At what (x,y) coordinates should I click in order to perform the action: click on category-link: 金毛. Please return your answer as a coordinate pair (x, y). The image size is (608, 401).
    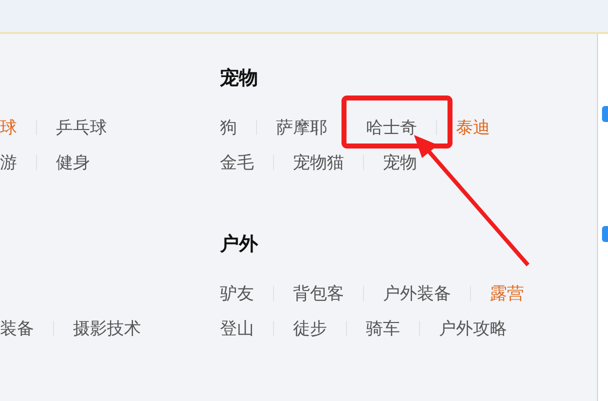
    Looking at the image, I should click on (237, 162).